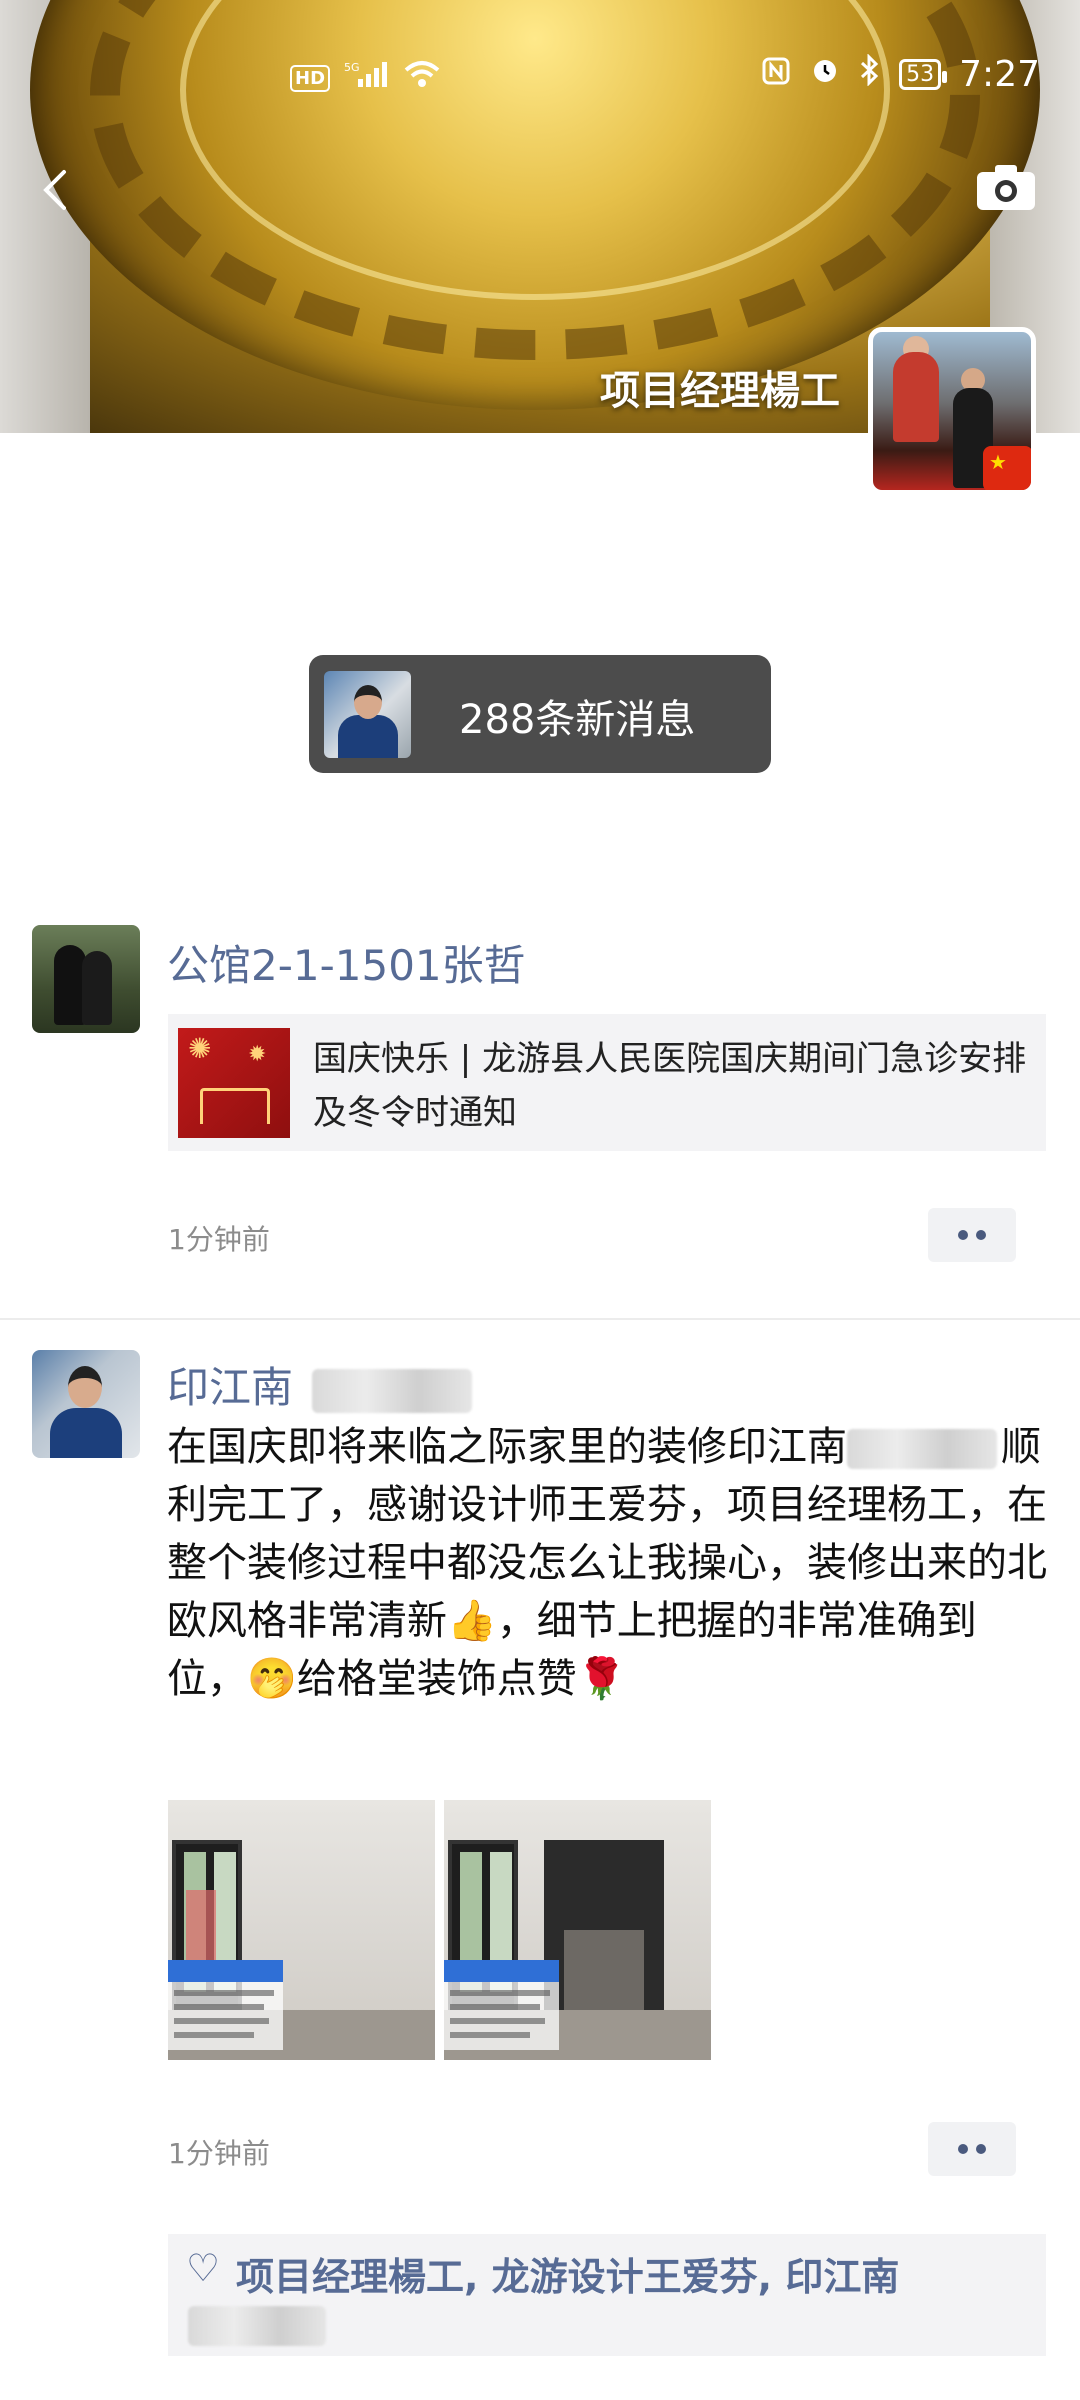 The height and width of the screenshot is (2400, 1080). What do you see at coordinates (999, 74) in the screenshot?
I see `clock: 7:27` at bounding box center [999, 74].